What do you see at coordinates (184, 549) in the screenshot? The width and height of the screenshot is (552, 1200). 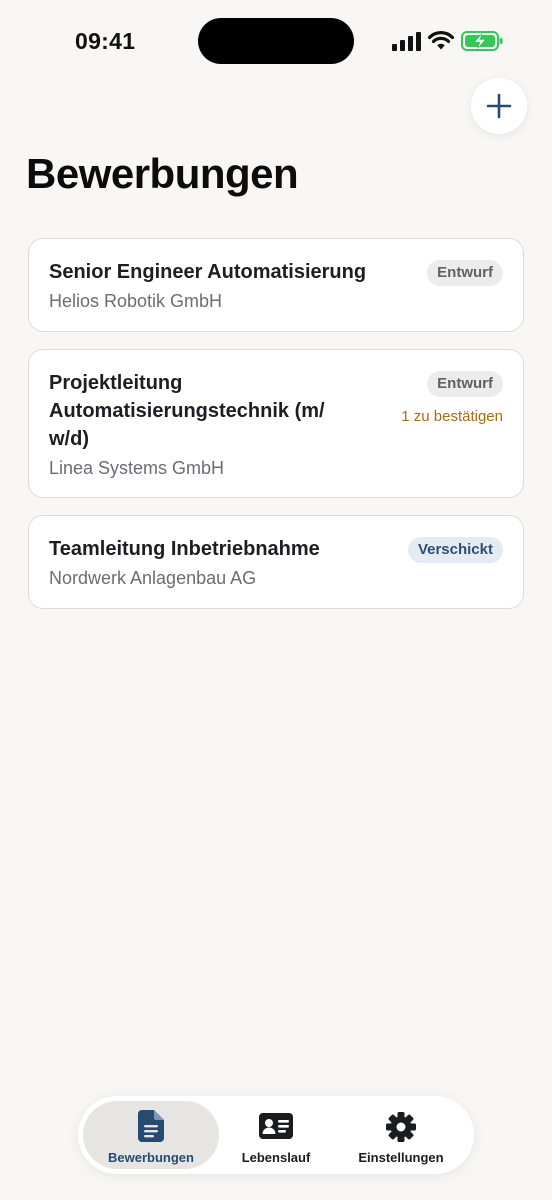 I see `application-title: Teamleitung Inbetriebnahme` at bounding box center [184, 549].